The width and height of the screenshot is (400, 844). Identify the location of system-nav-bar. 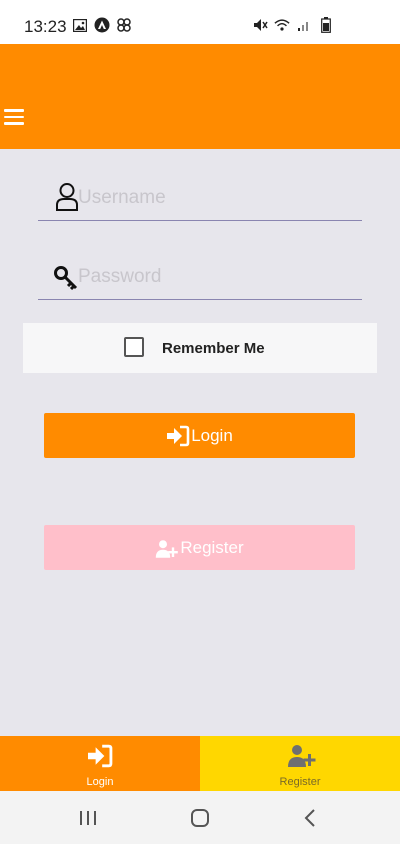
(200, 817).